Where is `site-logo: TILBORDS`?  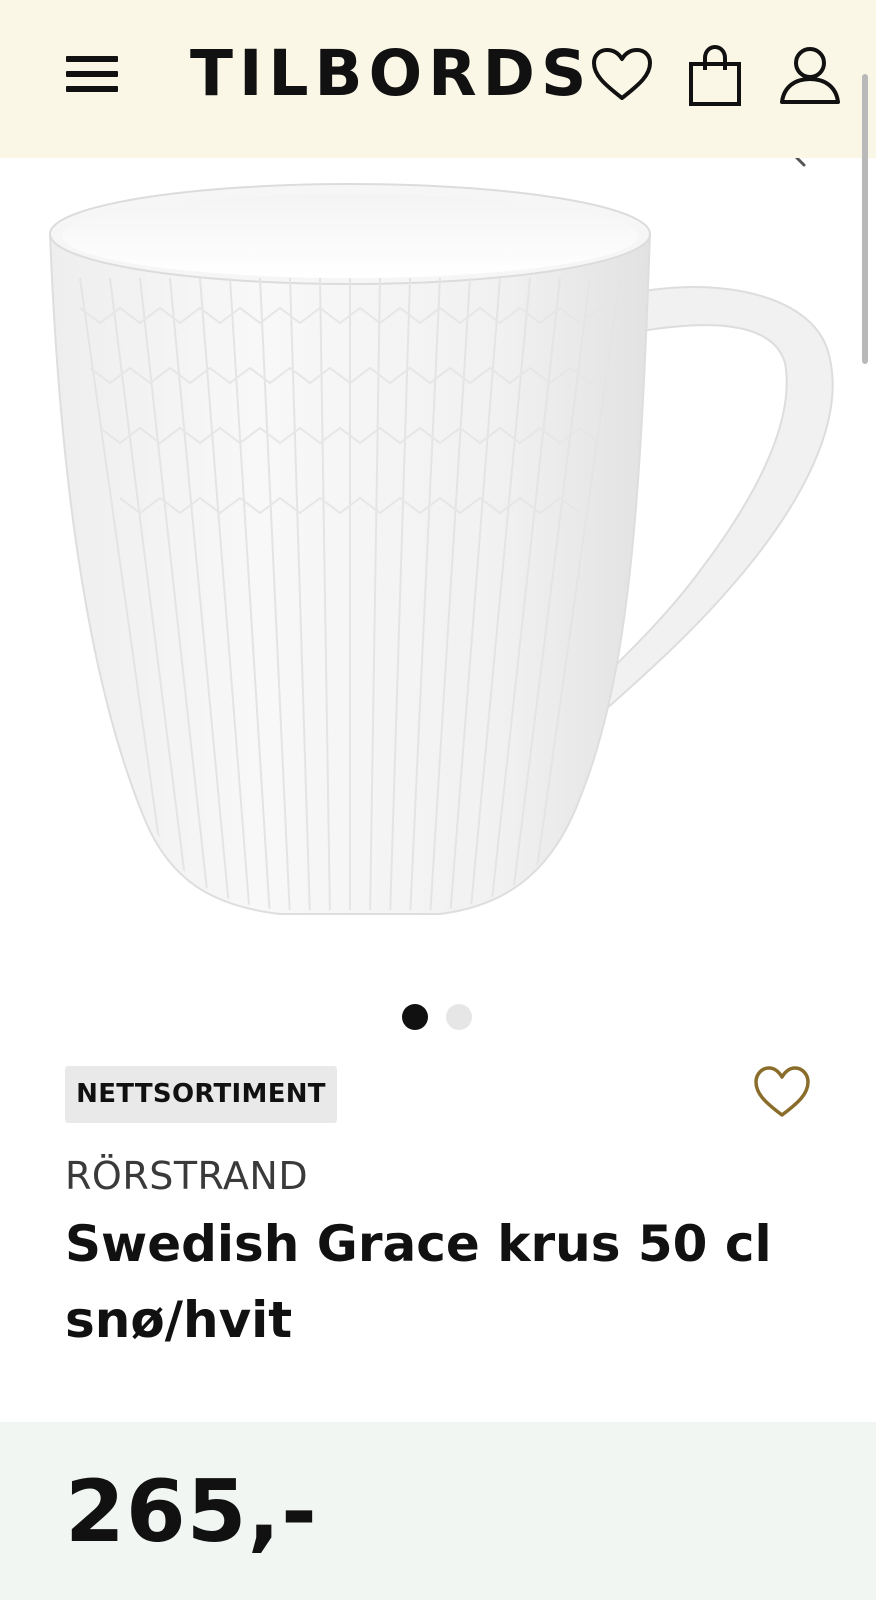 site-logo: TILBORDS is located at coordinates (391, 74).